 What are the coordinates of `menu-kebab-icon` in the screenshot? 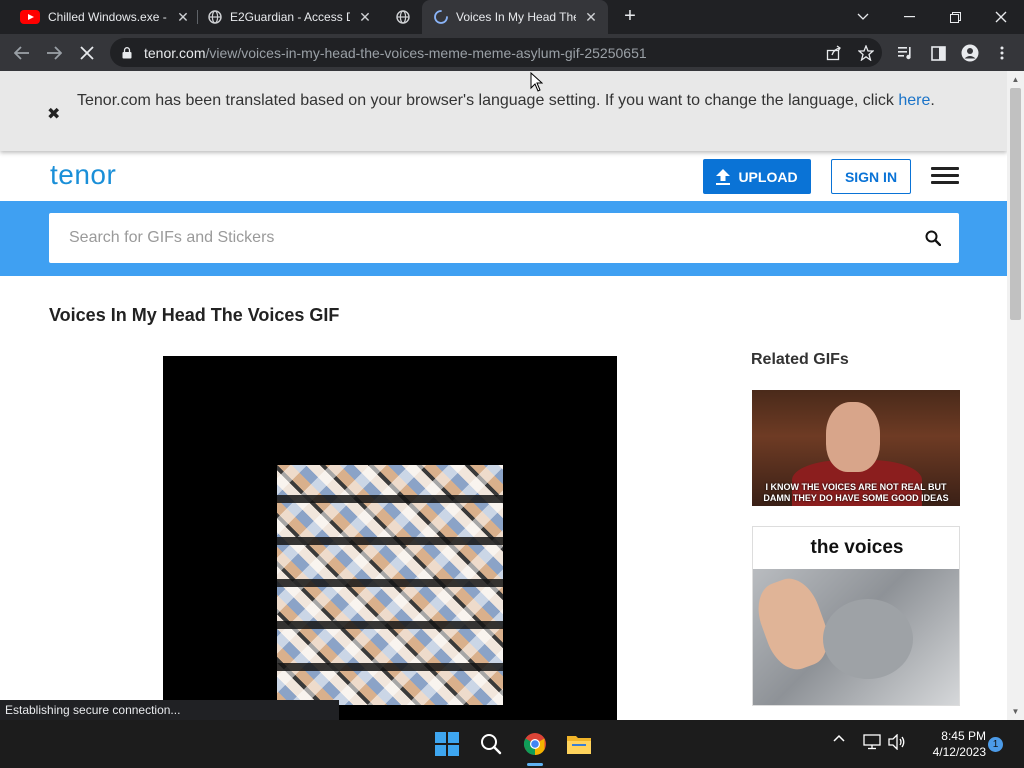 It's located at (1002, 53).